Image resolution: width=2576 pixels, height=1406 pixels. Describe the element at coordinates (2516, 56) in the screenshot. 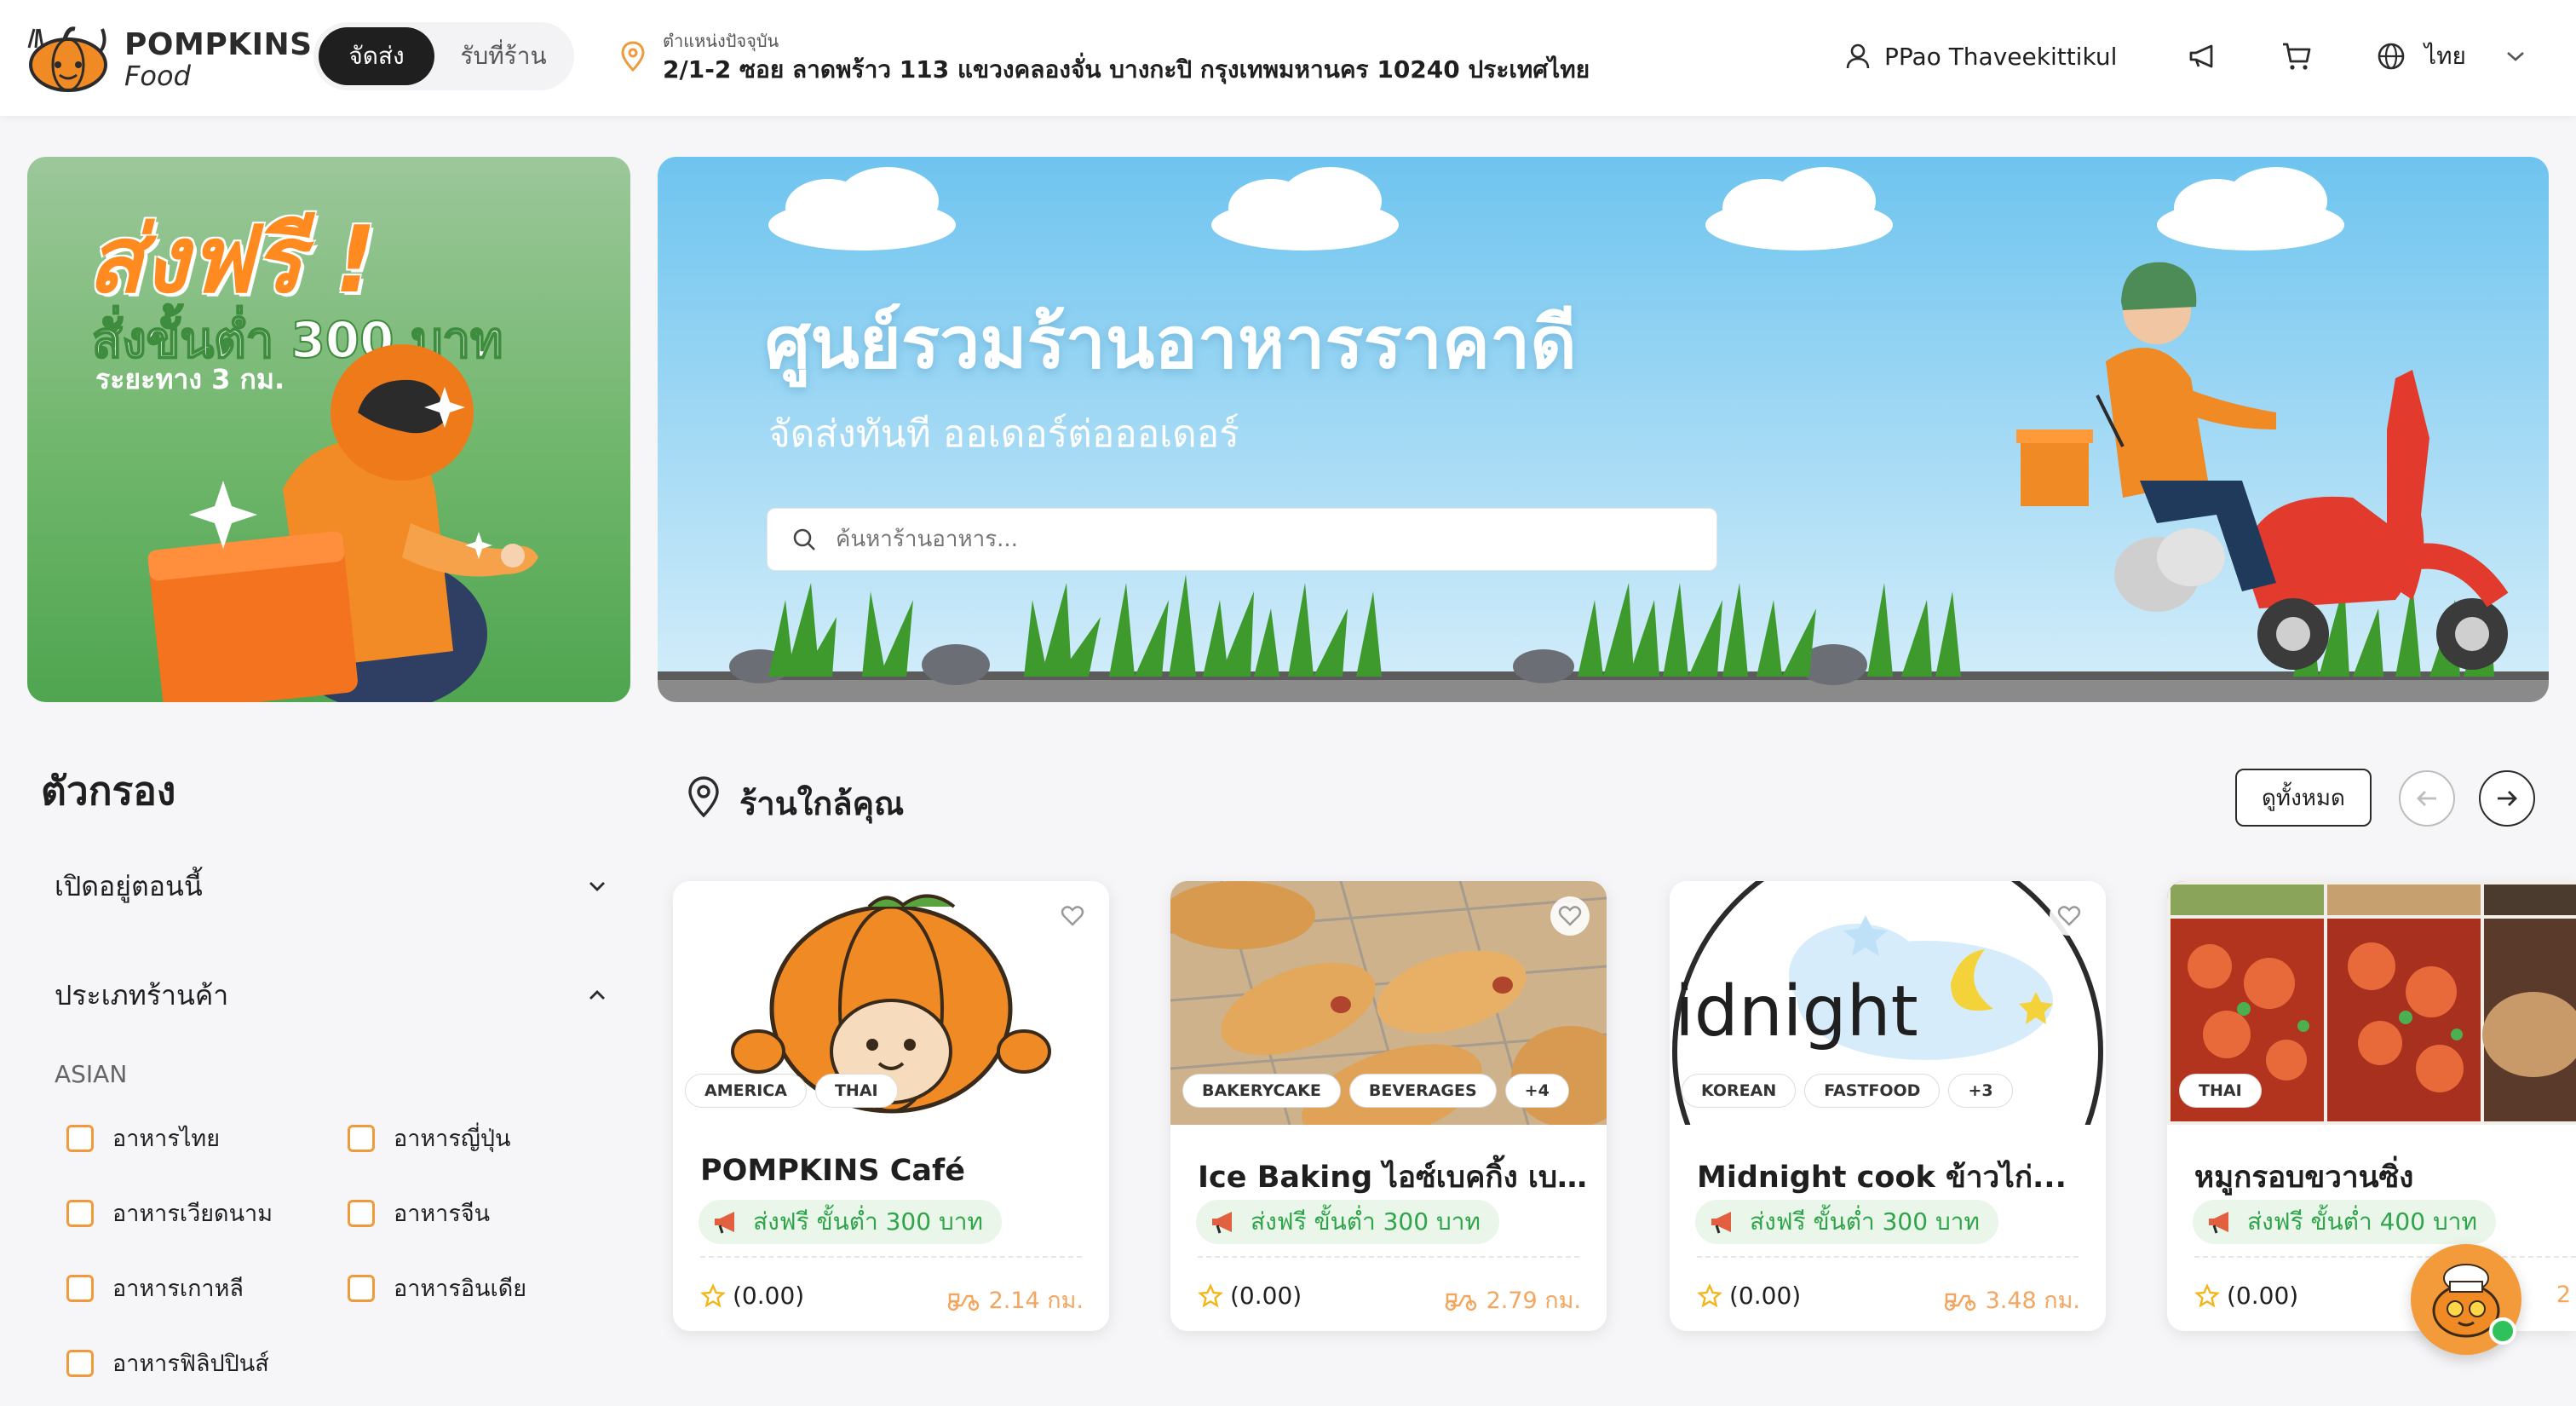

I see `chevron-down-icon` at that location.